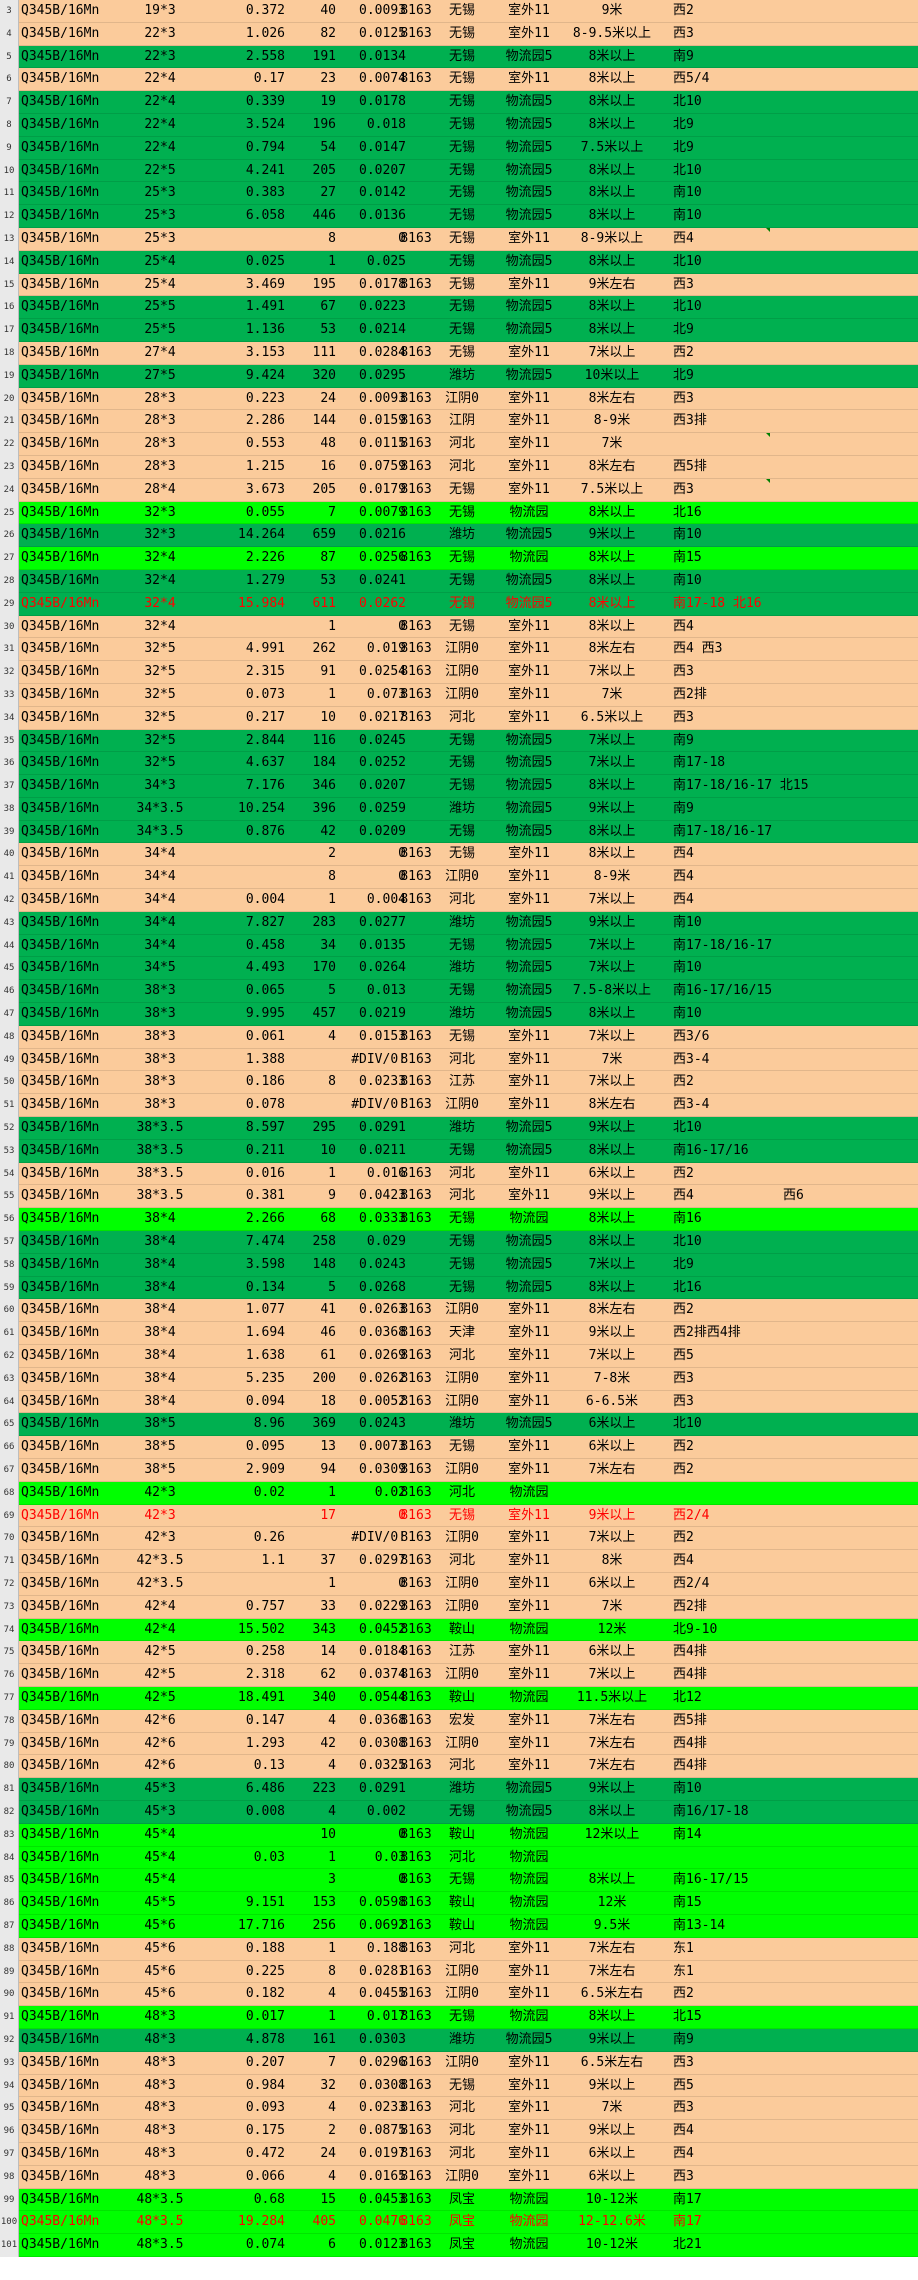 Image resolution: width=918 pixels, height=2280 pixels. What do you see at coordinates (9, 1539) in the screenshot?
I see `row-number: 70` at bounding box center [9, 1539].